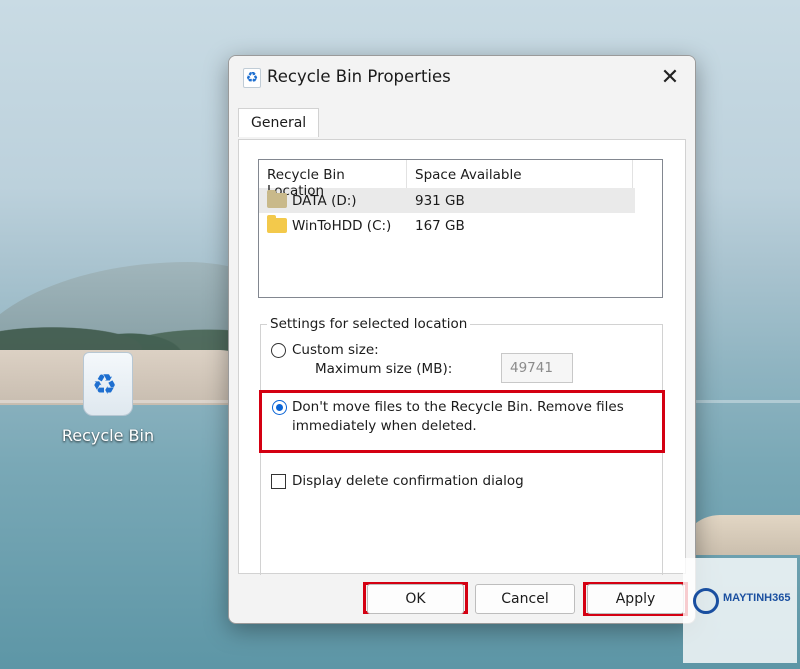  What do you see at coordinates (670, 78) in the screenshot?
I see `close-icon: ✕` at bounding box center [670, 78].